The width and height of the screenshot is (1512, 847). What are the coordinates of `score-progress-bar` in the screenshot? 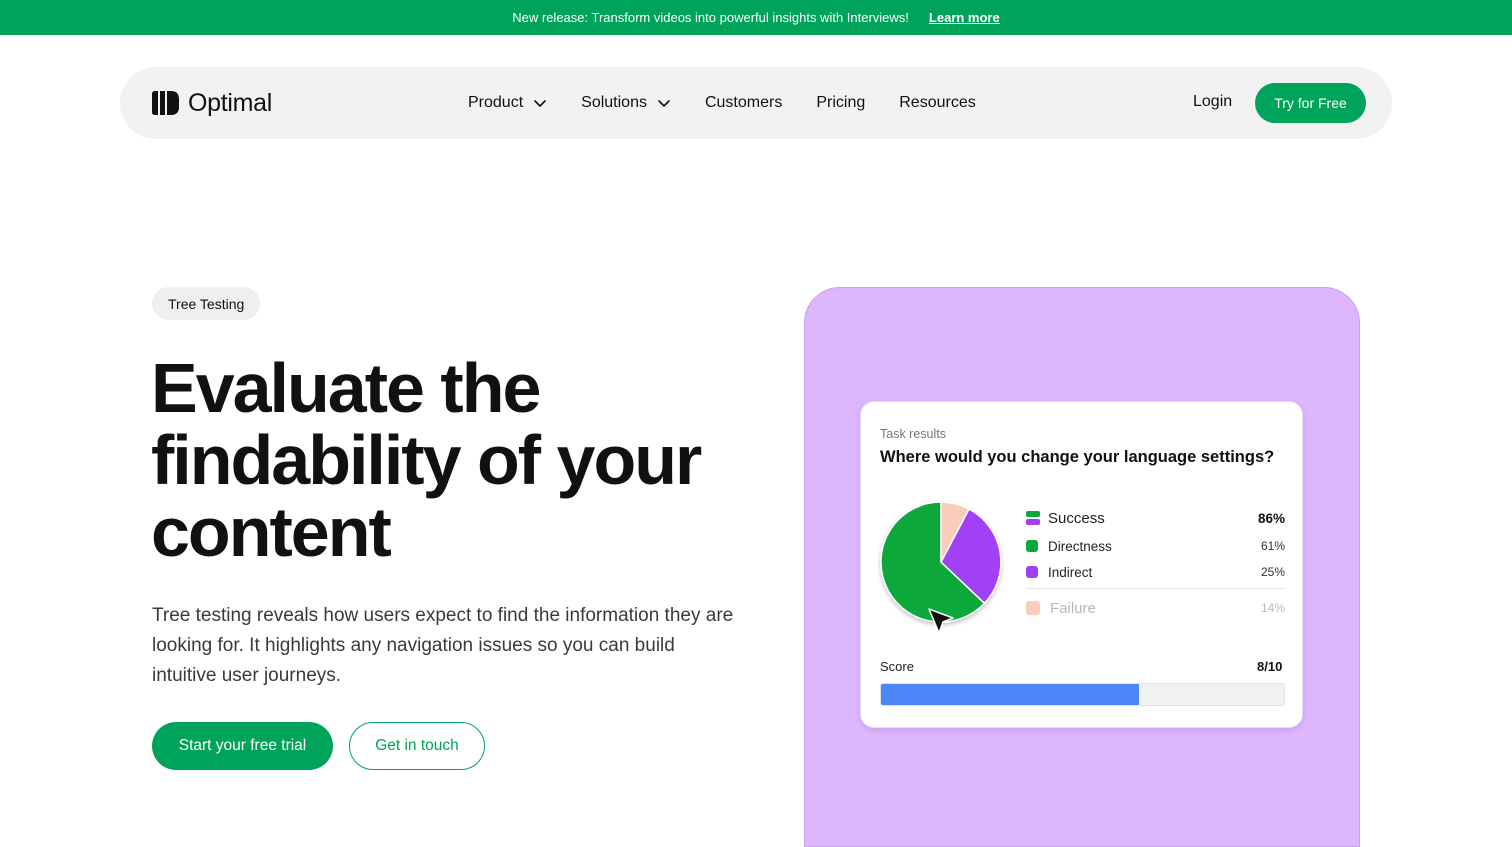 It's located at (1082, 694).